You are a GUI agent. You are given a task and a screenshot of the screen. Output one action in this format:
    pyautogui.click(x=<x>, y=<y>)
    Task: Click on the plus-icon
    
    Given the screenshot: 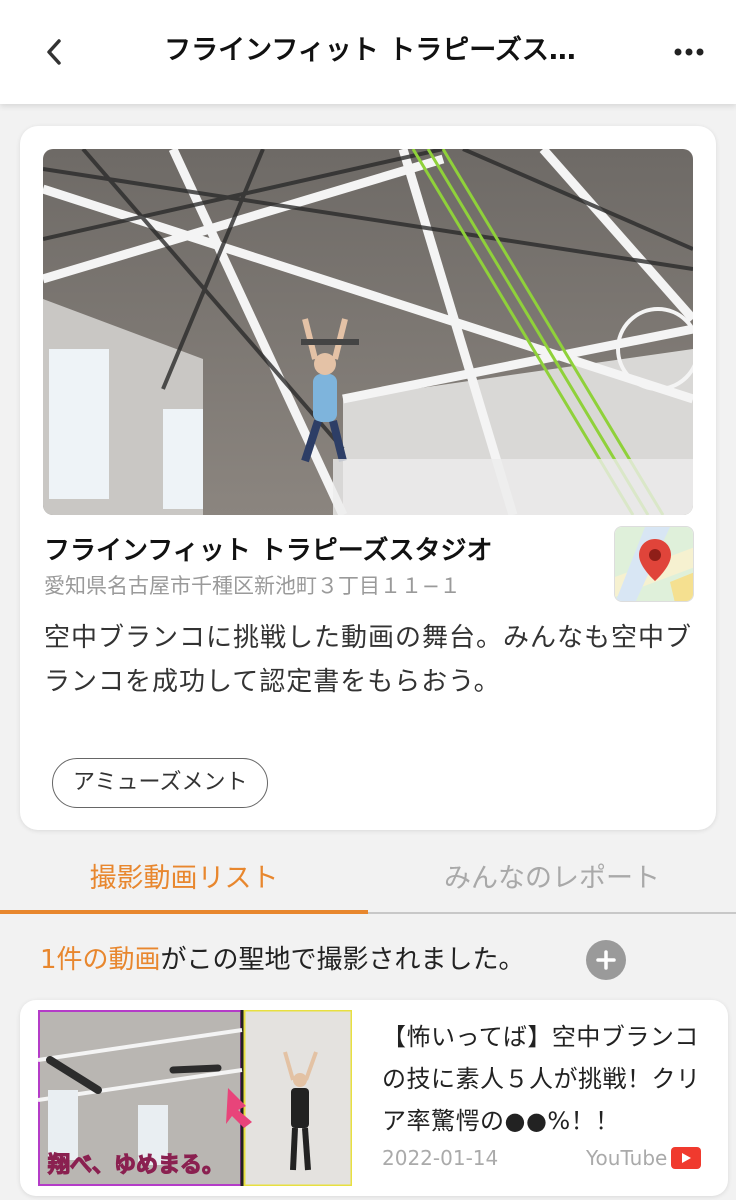 What is the action you would take?
    pyautogui.click(x=606, y=960)
    